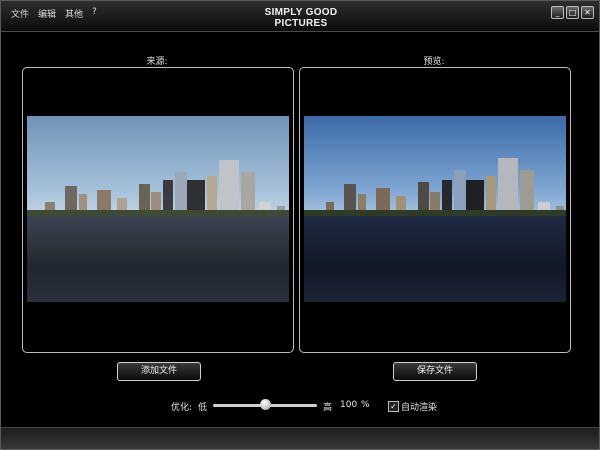 Image resolution: width=600 pixels, height=450 pixels. What do you see at coordinates (20, 13) in the screenshot?
I see `menu-file: 文件` at bounding box center [20, 13].